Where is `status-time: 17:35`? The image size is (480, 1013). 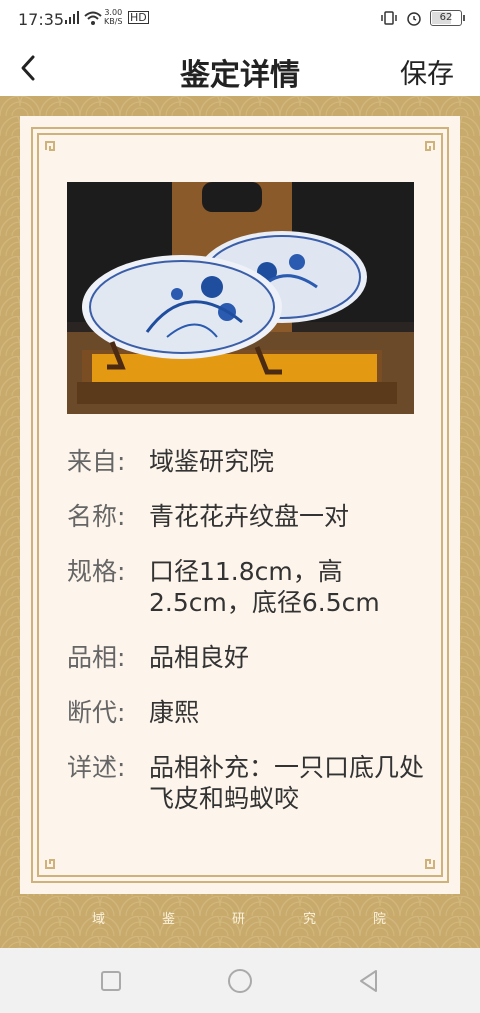 status-time: 17:35 is located at coordinates (41, 19).